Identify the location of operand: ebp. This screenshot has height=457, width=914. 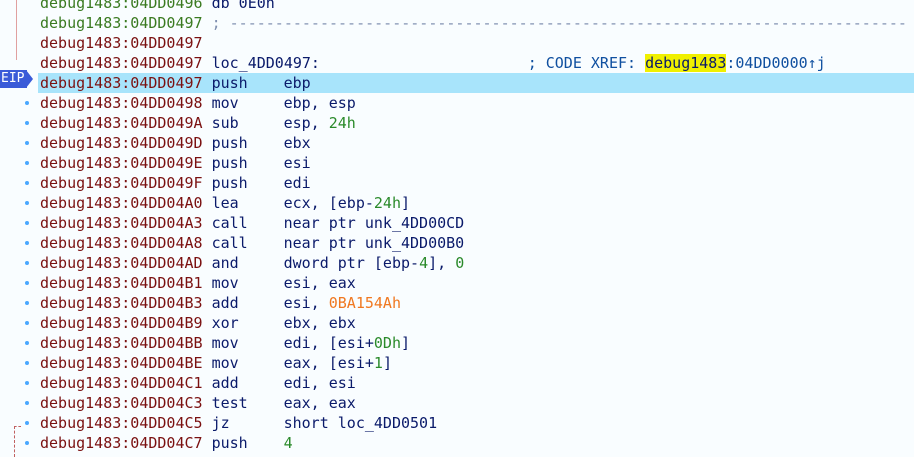
(297, 83).